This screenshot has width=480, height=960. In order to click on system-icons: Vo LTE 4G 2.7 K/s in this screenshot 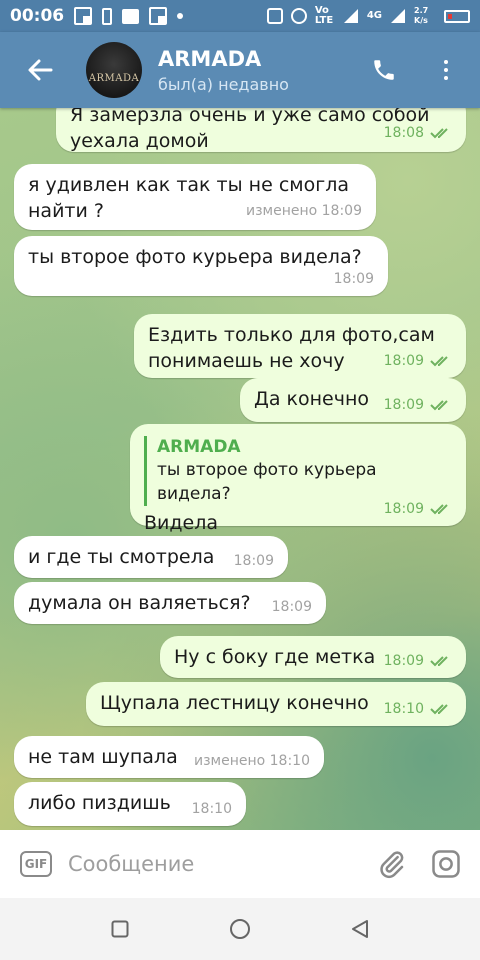, I will do `click(368, 15)`.